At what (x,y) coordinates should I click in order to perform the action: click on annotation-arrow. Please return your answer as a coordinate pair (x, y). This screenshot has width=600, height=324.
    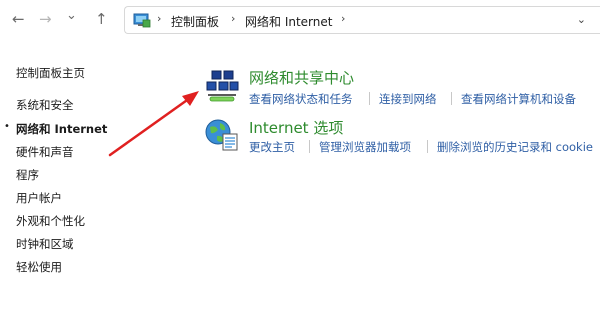
    Looking at the image, I should click on (153, 124).